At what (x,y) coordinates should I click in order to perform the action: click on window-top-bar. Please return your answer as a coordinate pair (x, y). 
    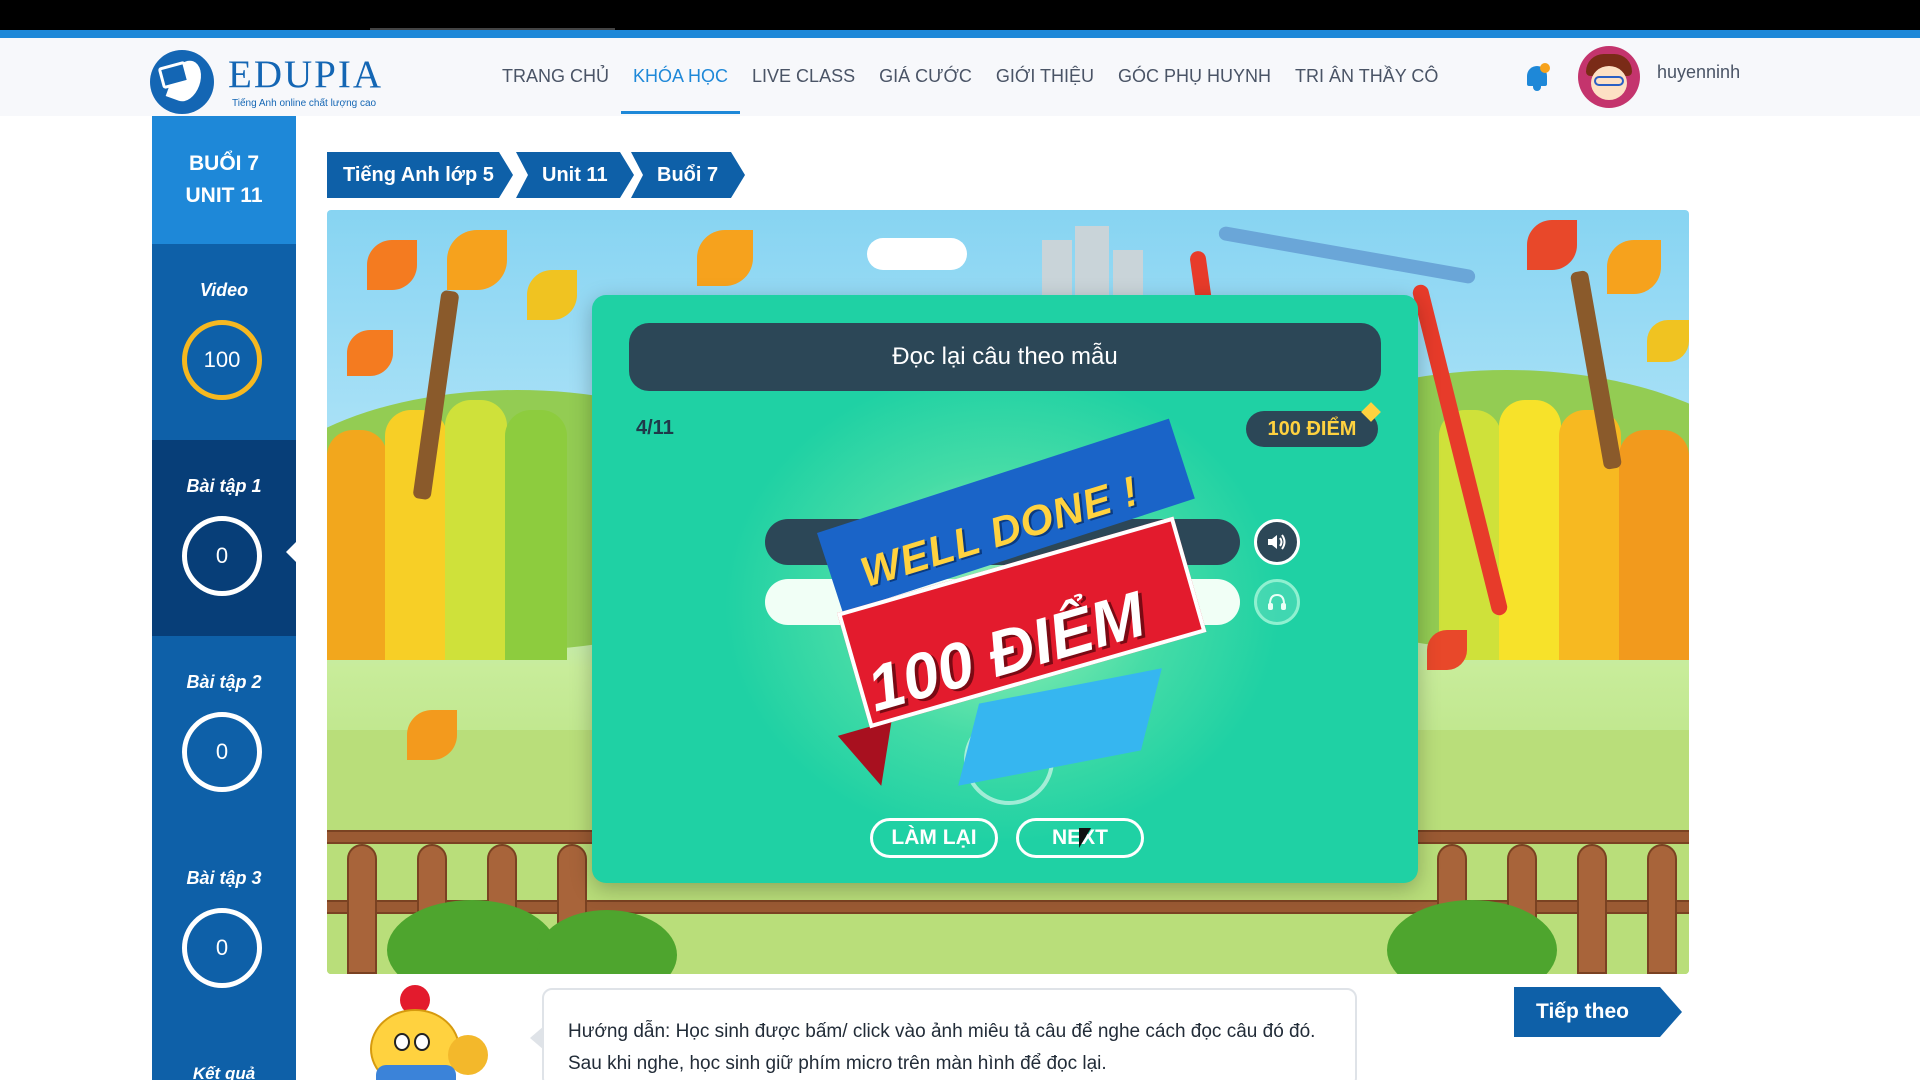
    Looking at the image, I should click on (960, 15).